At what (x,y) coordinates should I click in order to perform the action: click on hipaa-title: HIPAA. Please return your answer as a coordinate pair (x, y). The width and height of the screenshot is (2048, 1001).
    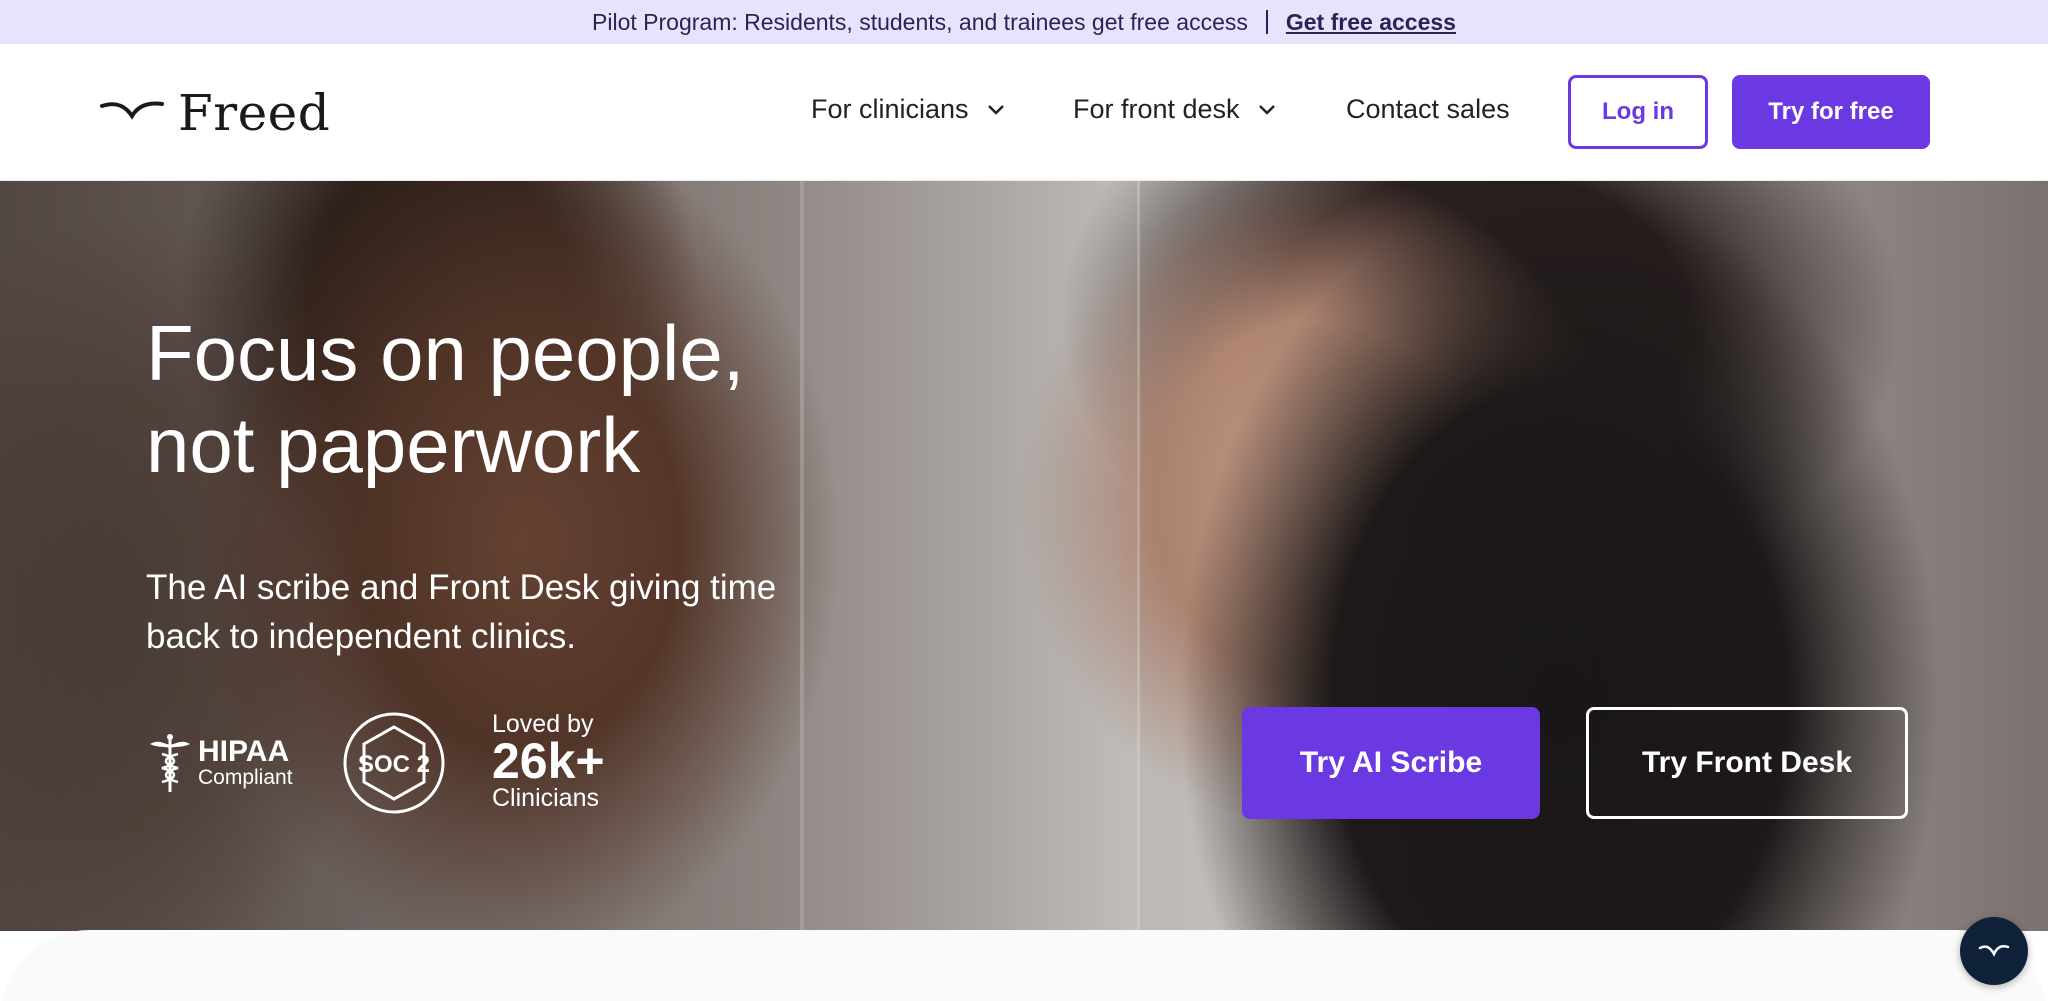
    Looking at the image, I should click on (244, 751).